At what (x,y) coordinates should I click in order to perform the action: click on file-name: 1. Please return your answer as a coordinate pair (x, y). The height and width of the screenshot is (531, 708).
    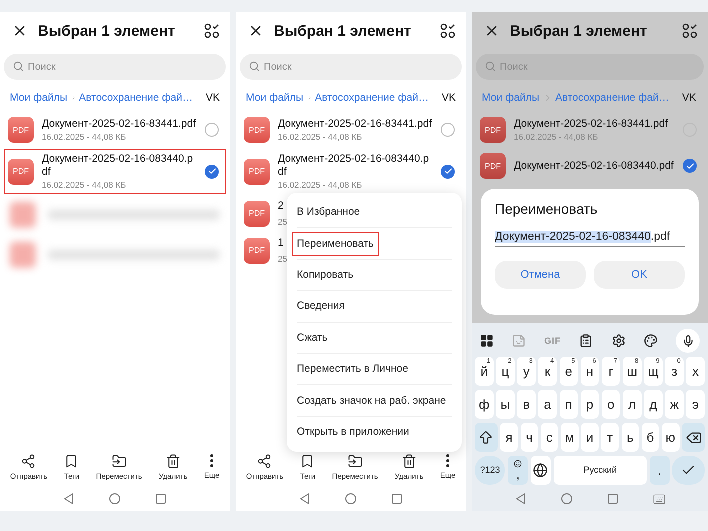
    Looking at the image, I should click on (281, 243).